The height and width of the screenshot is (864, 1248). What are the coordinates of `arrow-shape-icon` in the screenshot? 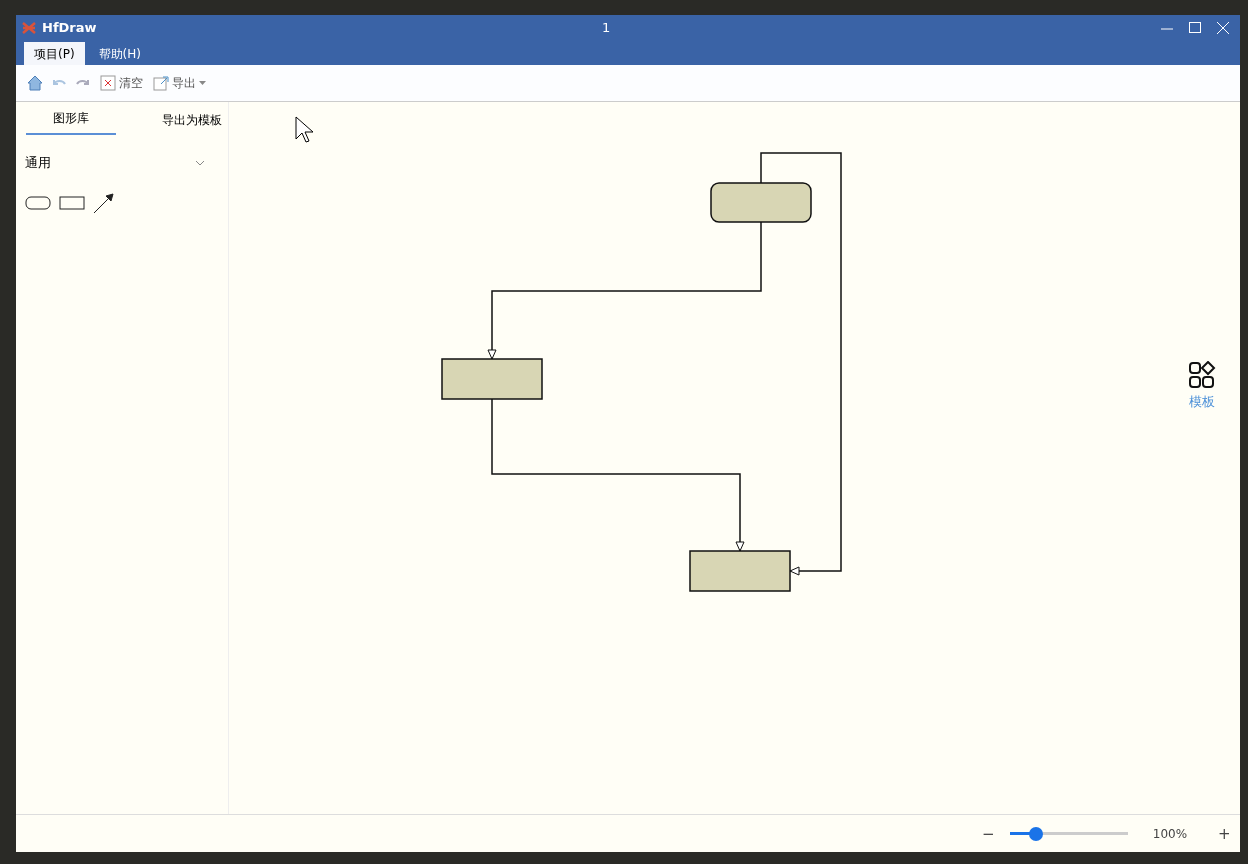 It's located at (104, 203).